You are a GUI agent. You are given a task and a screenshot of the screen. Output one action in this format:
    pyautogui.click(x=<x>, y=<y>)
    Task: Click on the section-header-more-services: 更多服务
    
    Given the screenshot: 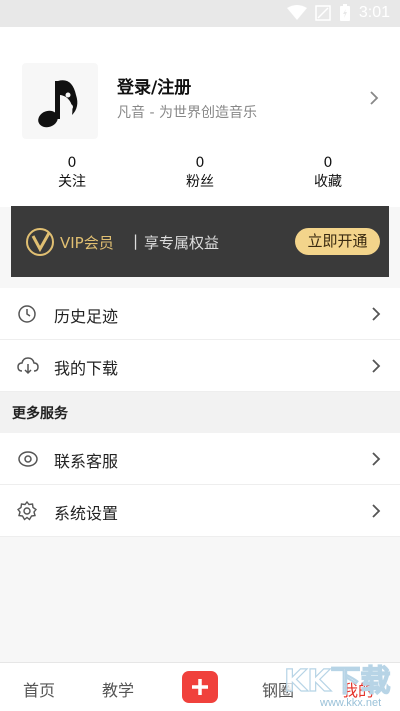 What is the action you would take?
    pyautogui.click(x=200, y=412)
    